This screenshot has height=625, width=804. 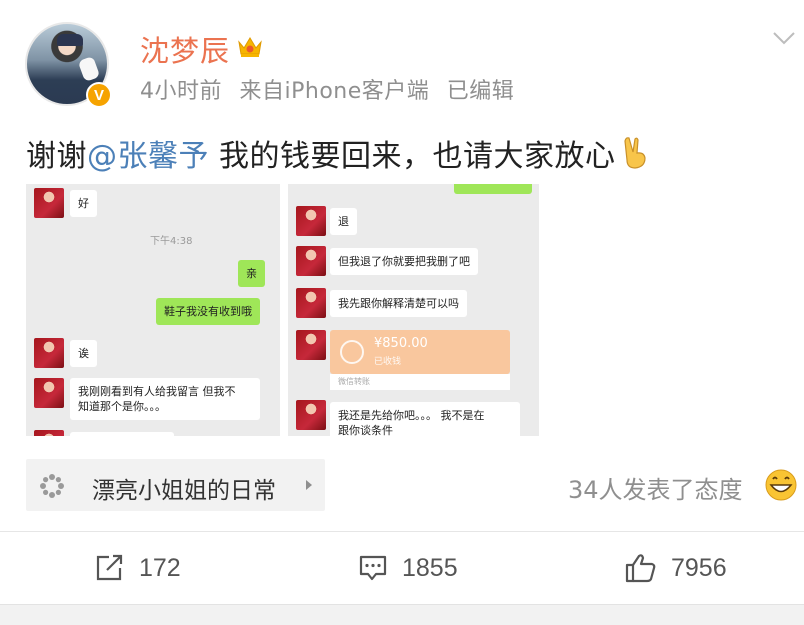 I want to click on chevron-down-icon, so click(x=784, y=38).